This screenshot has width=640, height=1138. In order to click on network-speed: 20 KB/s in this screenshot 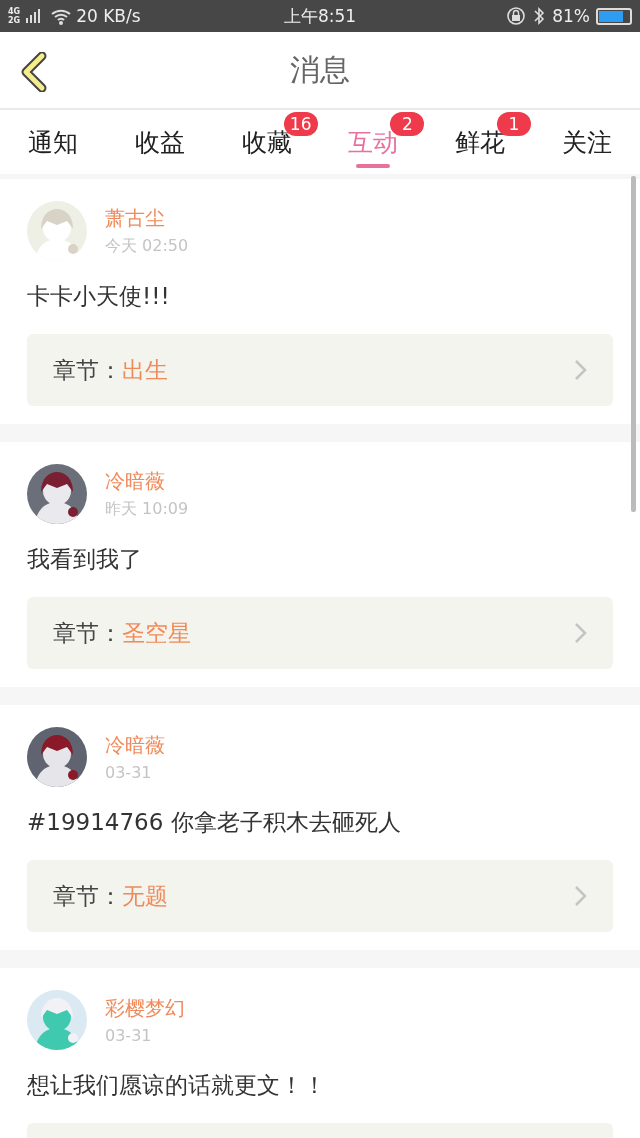, I will do `click(108, 16)`.